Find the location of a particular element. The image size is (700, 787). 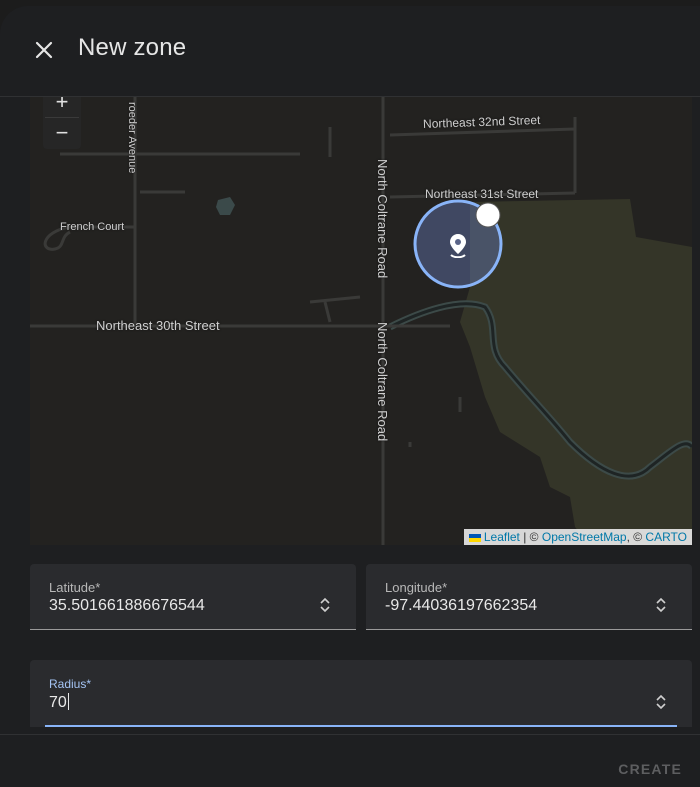

latitude-field: Latitude* 35.501661886676544 is located at coordinates (193, 597).